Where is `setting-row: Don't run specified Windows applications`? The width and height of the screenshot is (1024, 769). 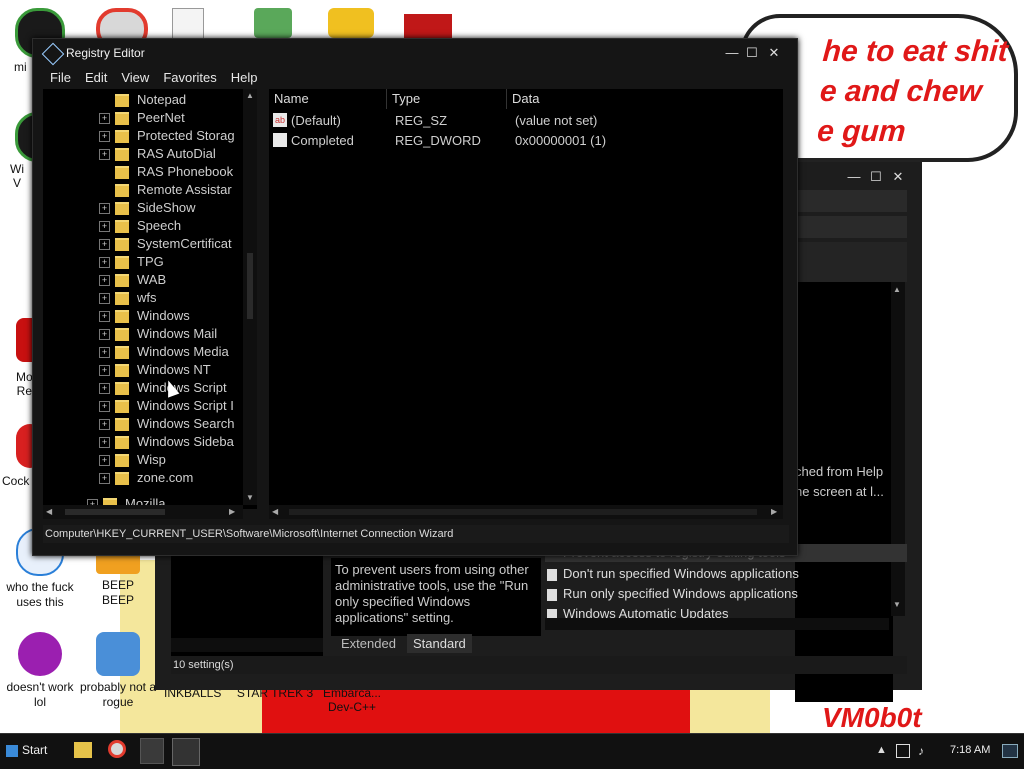 setting-row: Don't run specified Windows applications is located at coordinates (673, 574).